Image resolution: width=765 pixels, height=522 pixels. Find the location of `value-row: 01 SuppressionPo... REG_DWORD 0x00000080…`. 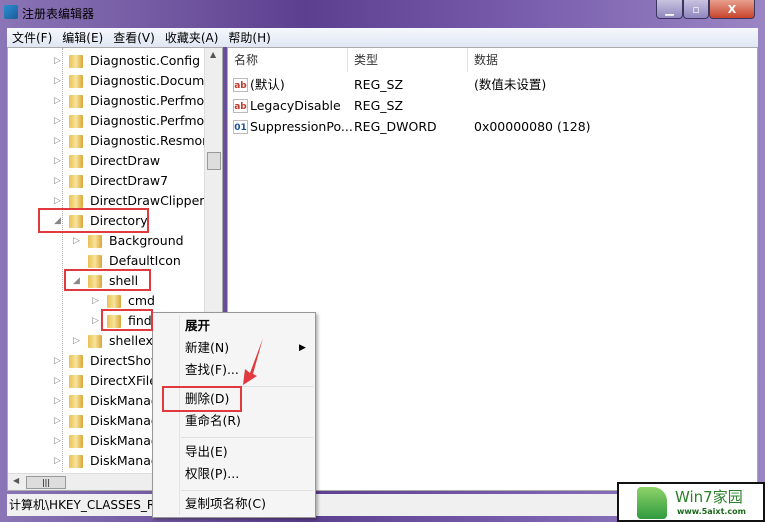

value-row: 01 SuppressionPo... REG_DWORD 0x00000080… is located at coordinates (492, 126).